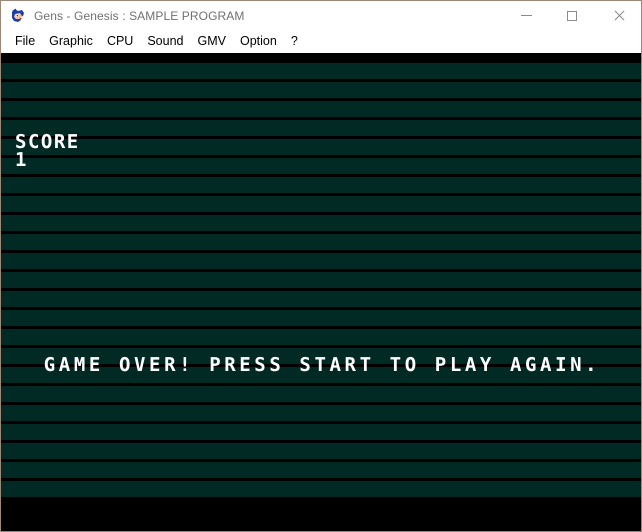 The image size is (642, 532). I want to click on window-title: Gens - Genesis : SAMPLE PROGRAM, so click(139, 15).